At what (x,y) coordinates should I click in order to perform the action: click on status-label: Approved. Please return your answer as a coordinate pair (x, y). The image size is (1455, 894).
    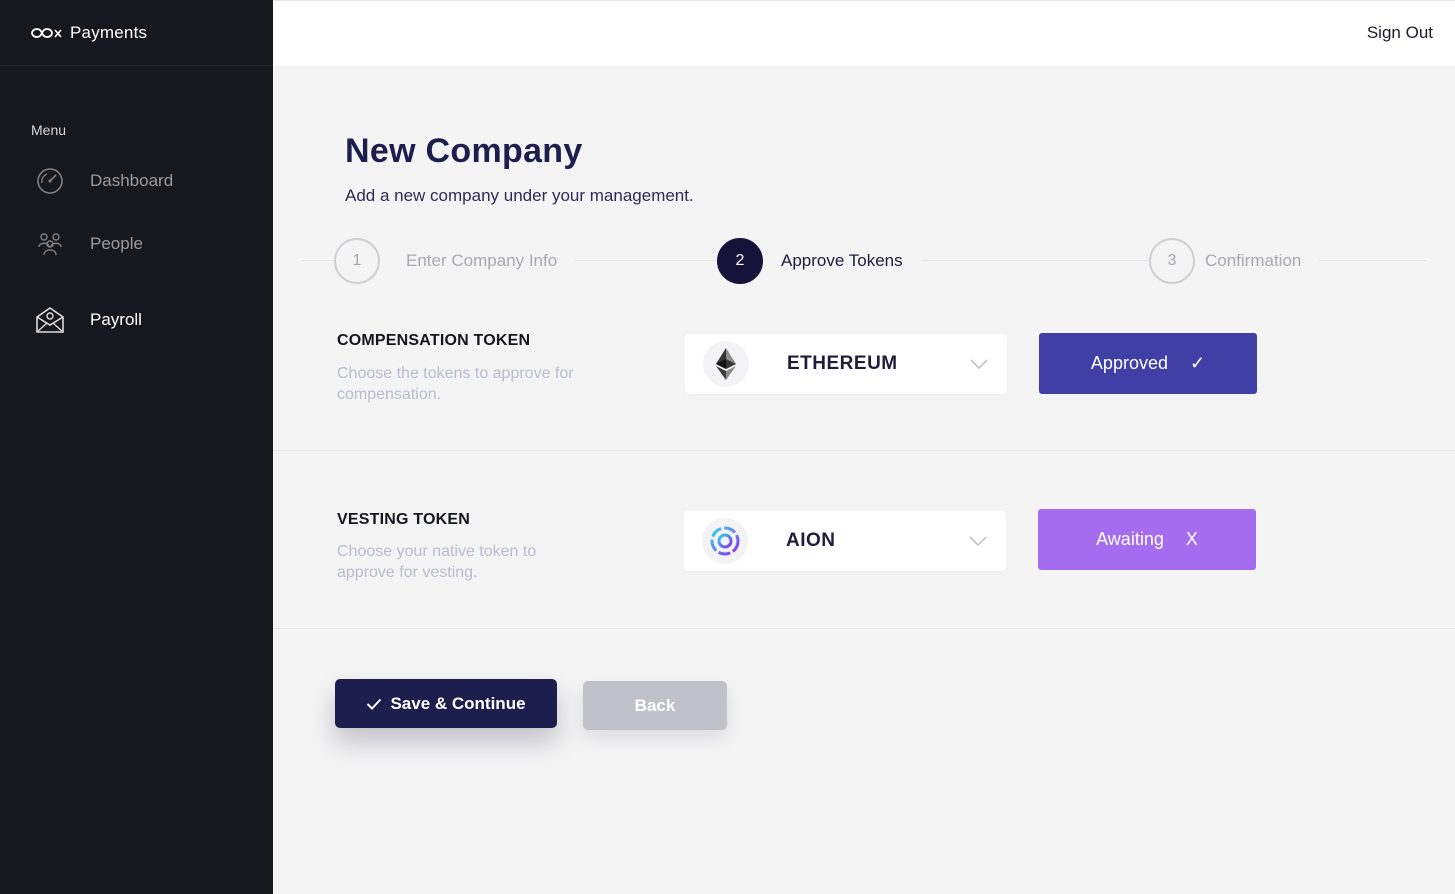
    Looking at the image, I should click on (1129, 363).